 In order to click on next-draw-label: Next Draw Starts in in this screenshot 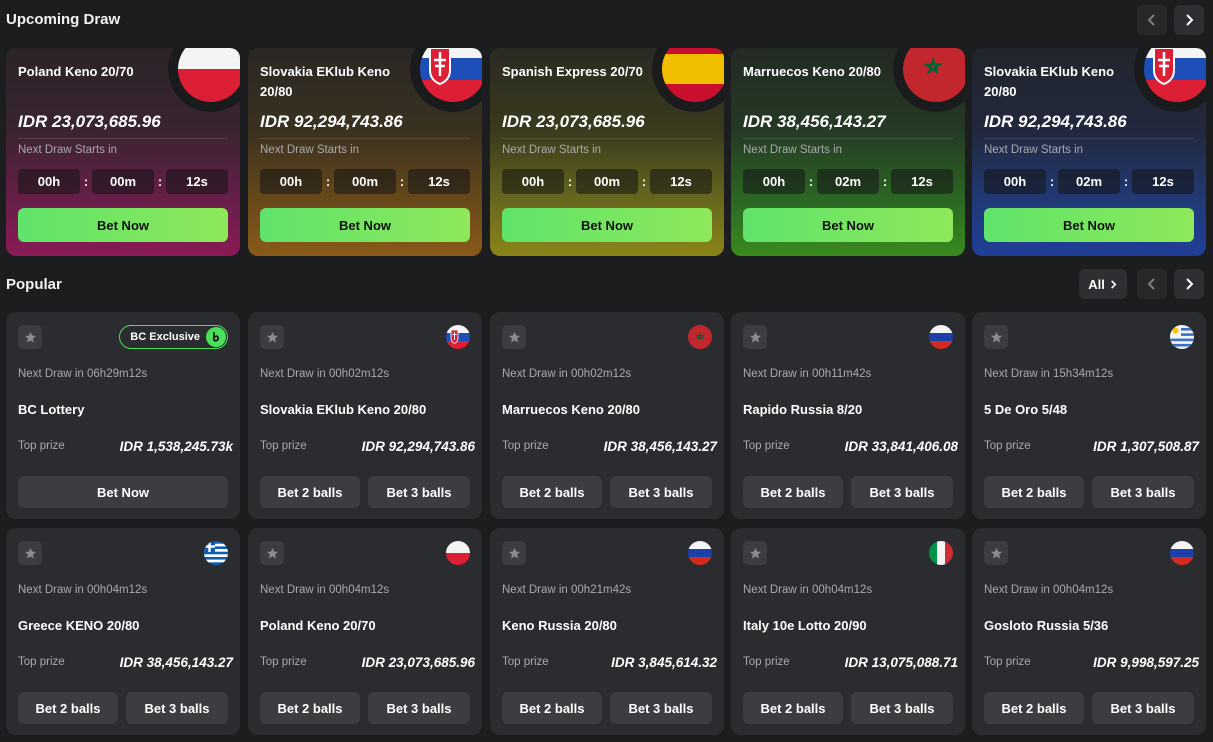, I will do `click(68, 150)`.